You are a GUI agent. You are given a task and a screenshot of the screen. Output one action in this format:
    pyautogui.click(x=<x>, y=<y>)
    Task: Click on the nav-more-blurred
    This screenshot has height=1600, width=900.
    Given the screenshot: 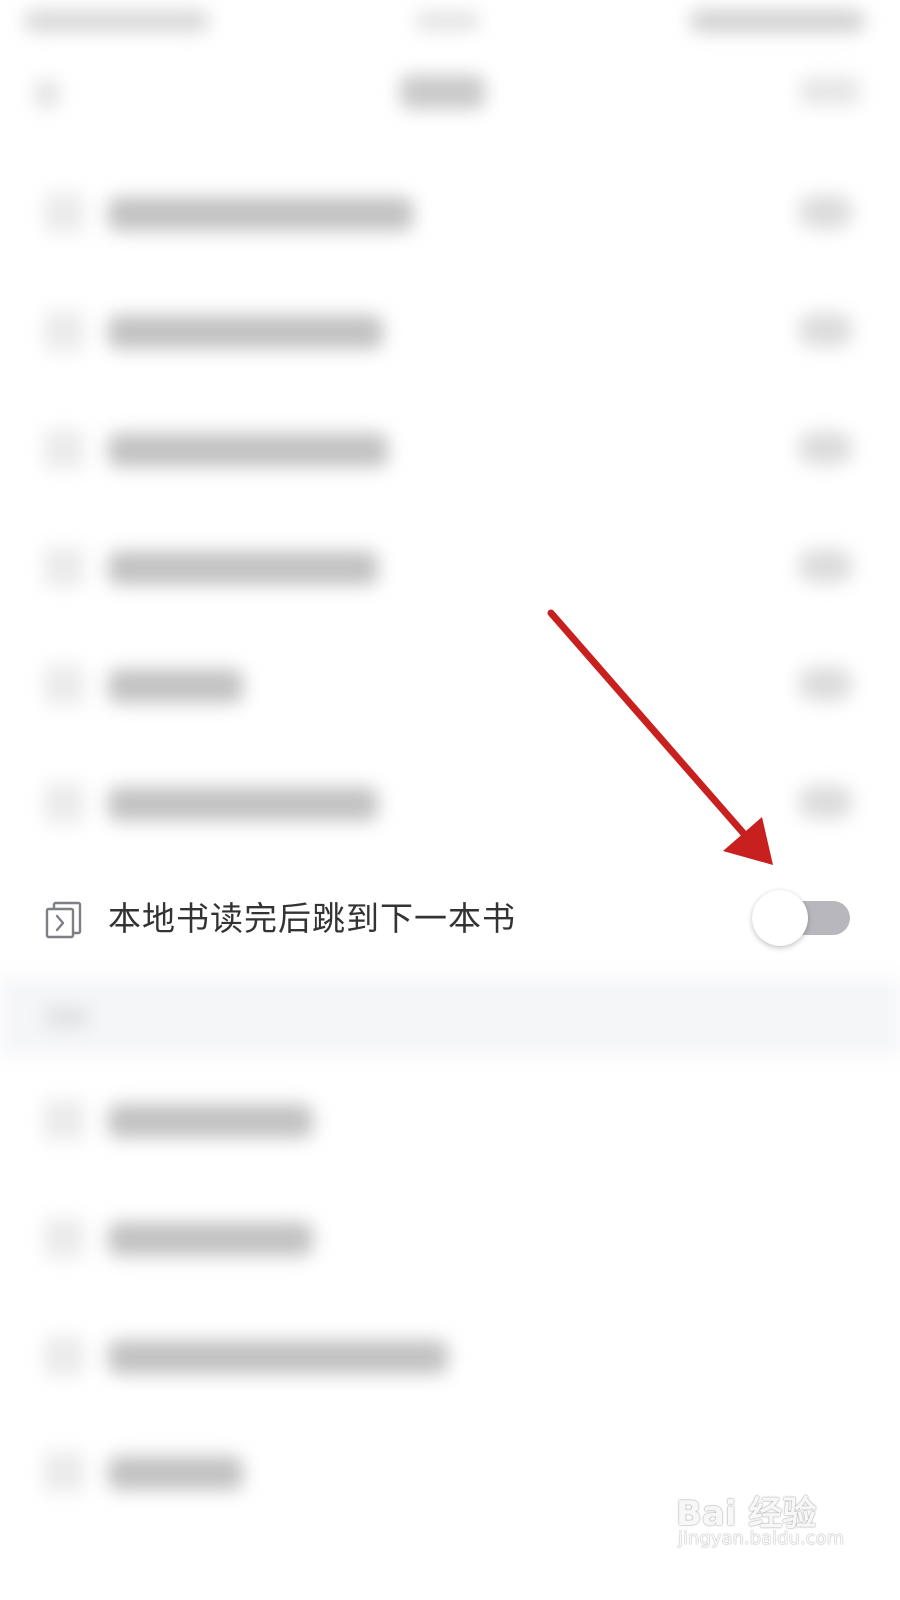 What is the action you would take?
    pyautogui.click(x=830, y=91)
    